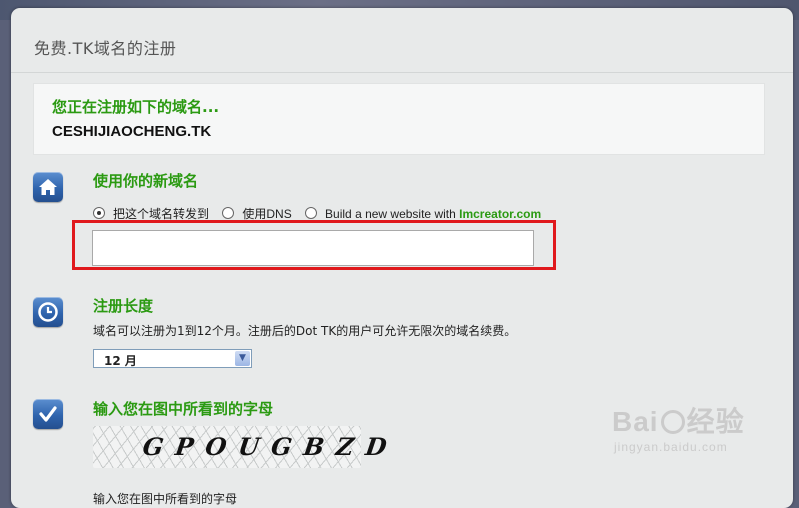 This screenshot has width=799, height=508. I want to click on page-title: 免费.TK域名的注册, so click(105, 48).